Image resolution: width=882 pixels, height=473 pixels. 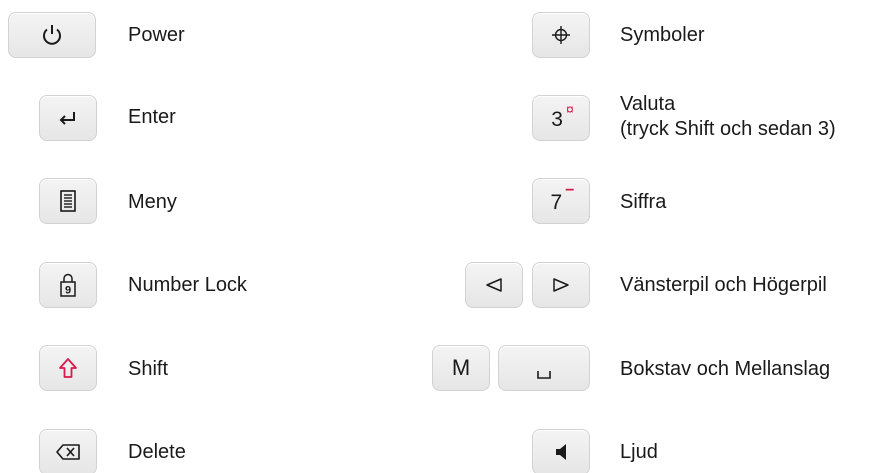 I want to click on key-number-lock: 9, so click(x=68, y=285).